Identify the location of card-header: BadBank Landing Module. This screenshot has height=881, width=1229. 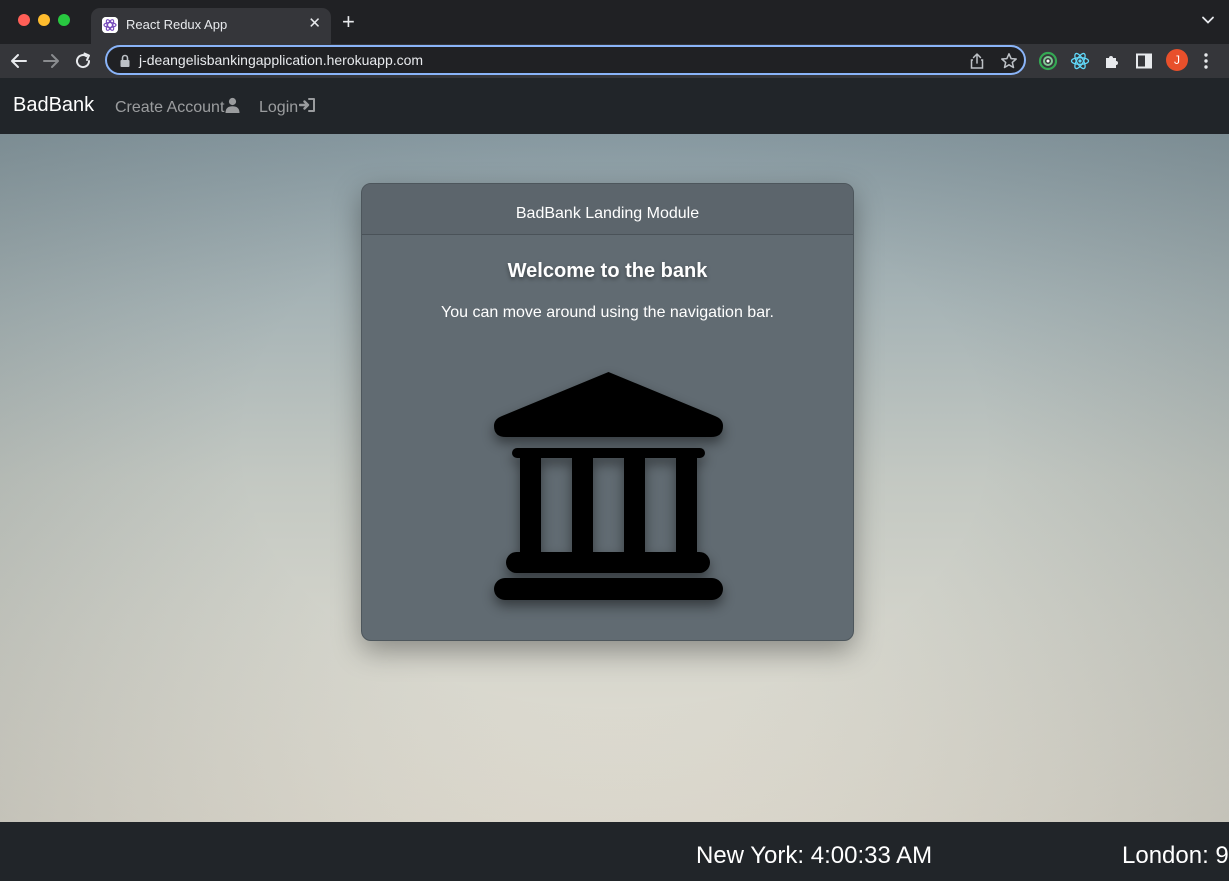
(607, 209).